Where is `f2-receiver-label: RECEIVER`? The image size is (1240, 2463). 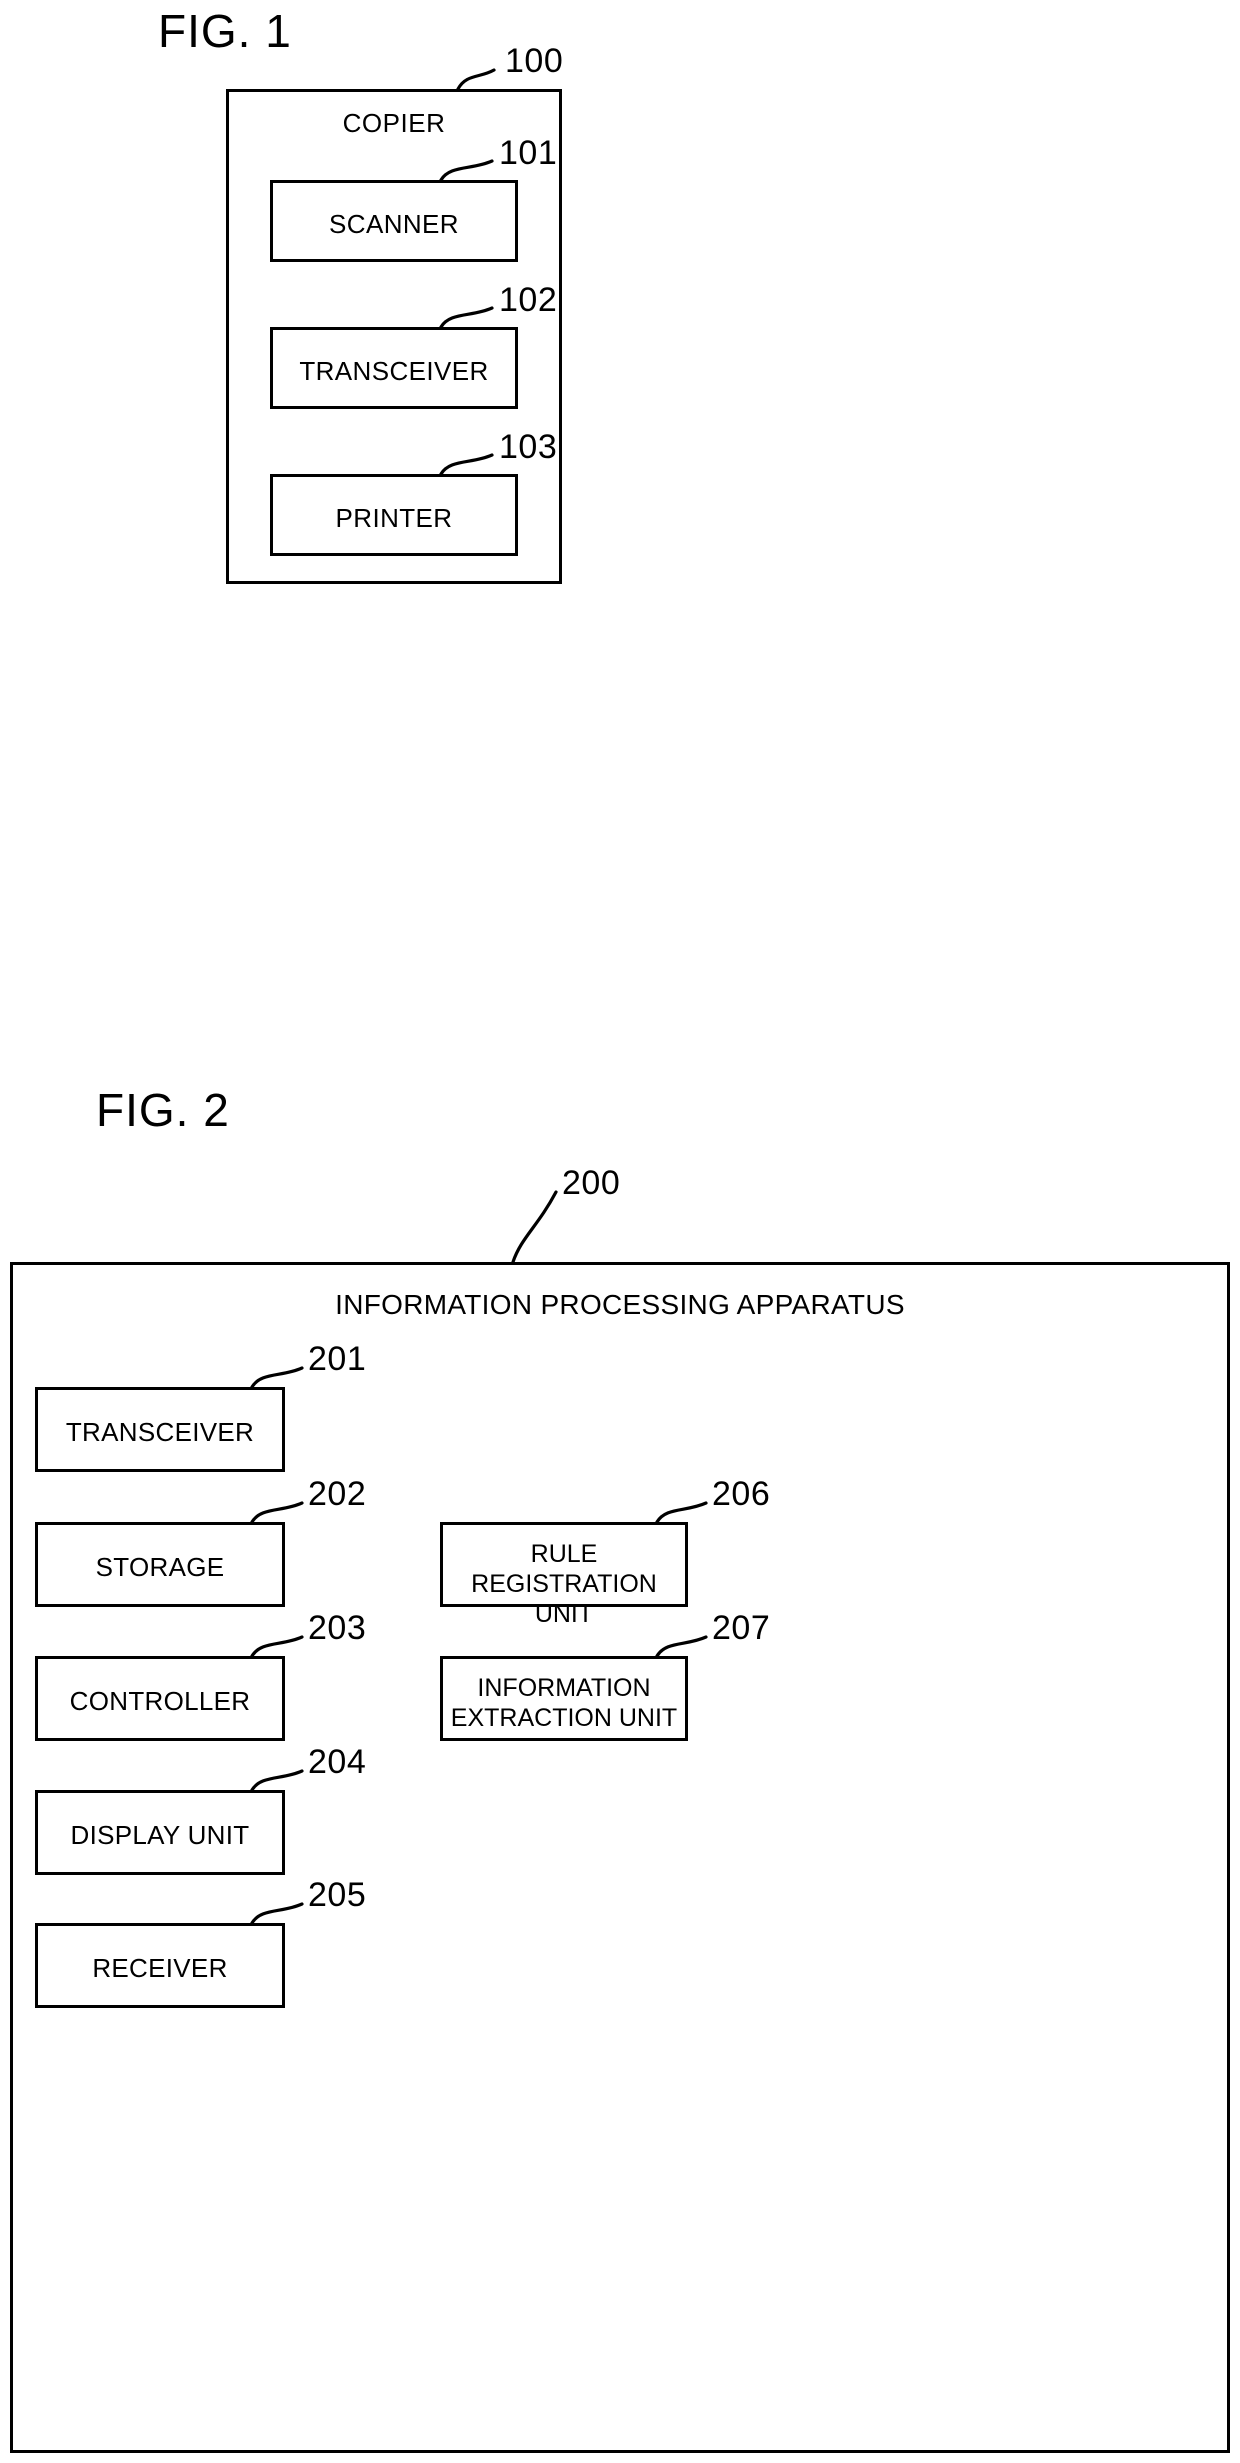 f2-receiver-label: RECEIVER is located at coordinates (160, 1968).